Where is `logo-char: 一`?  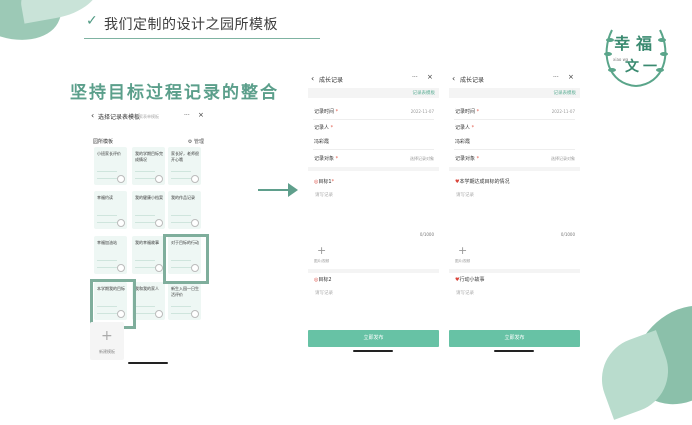
logo-char: 一 is located at coordinates (650, 67).